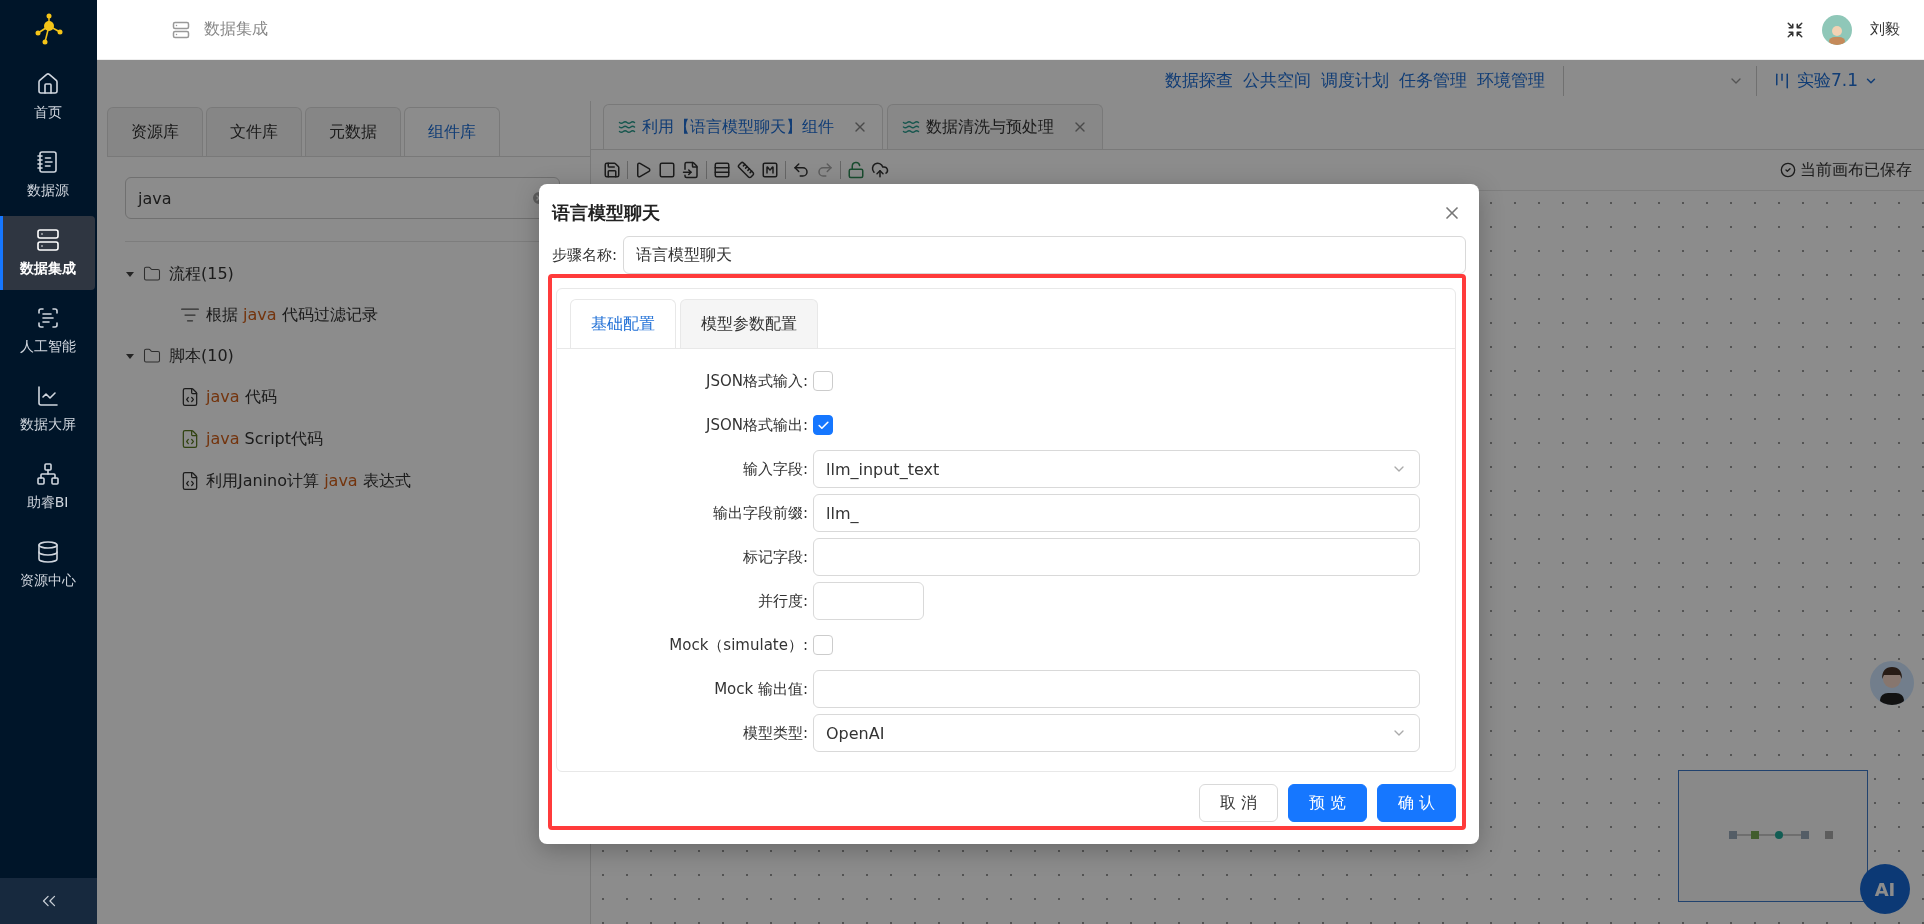 The width and height of the screenshot is (1924, 924). I want to click on field-label: Mock（simulate）:, so click(738, 645).